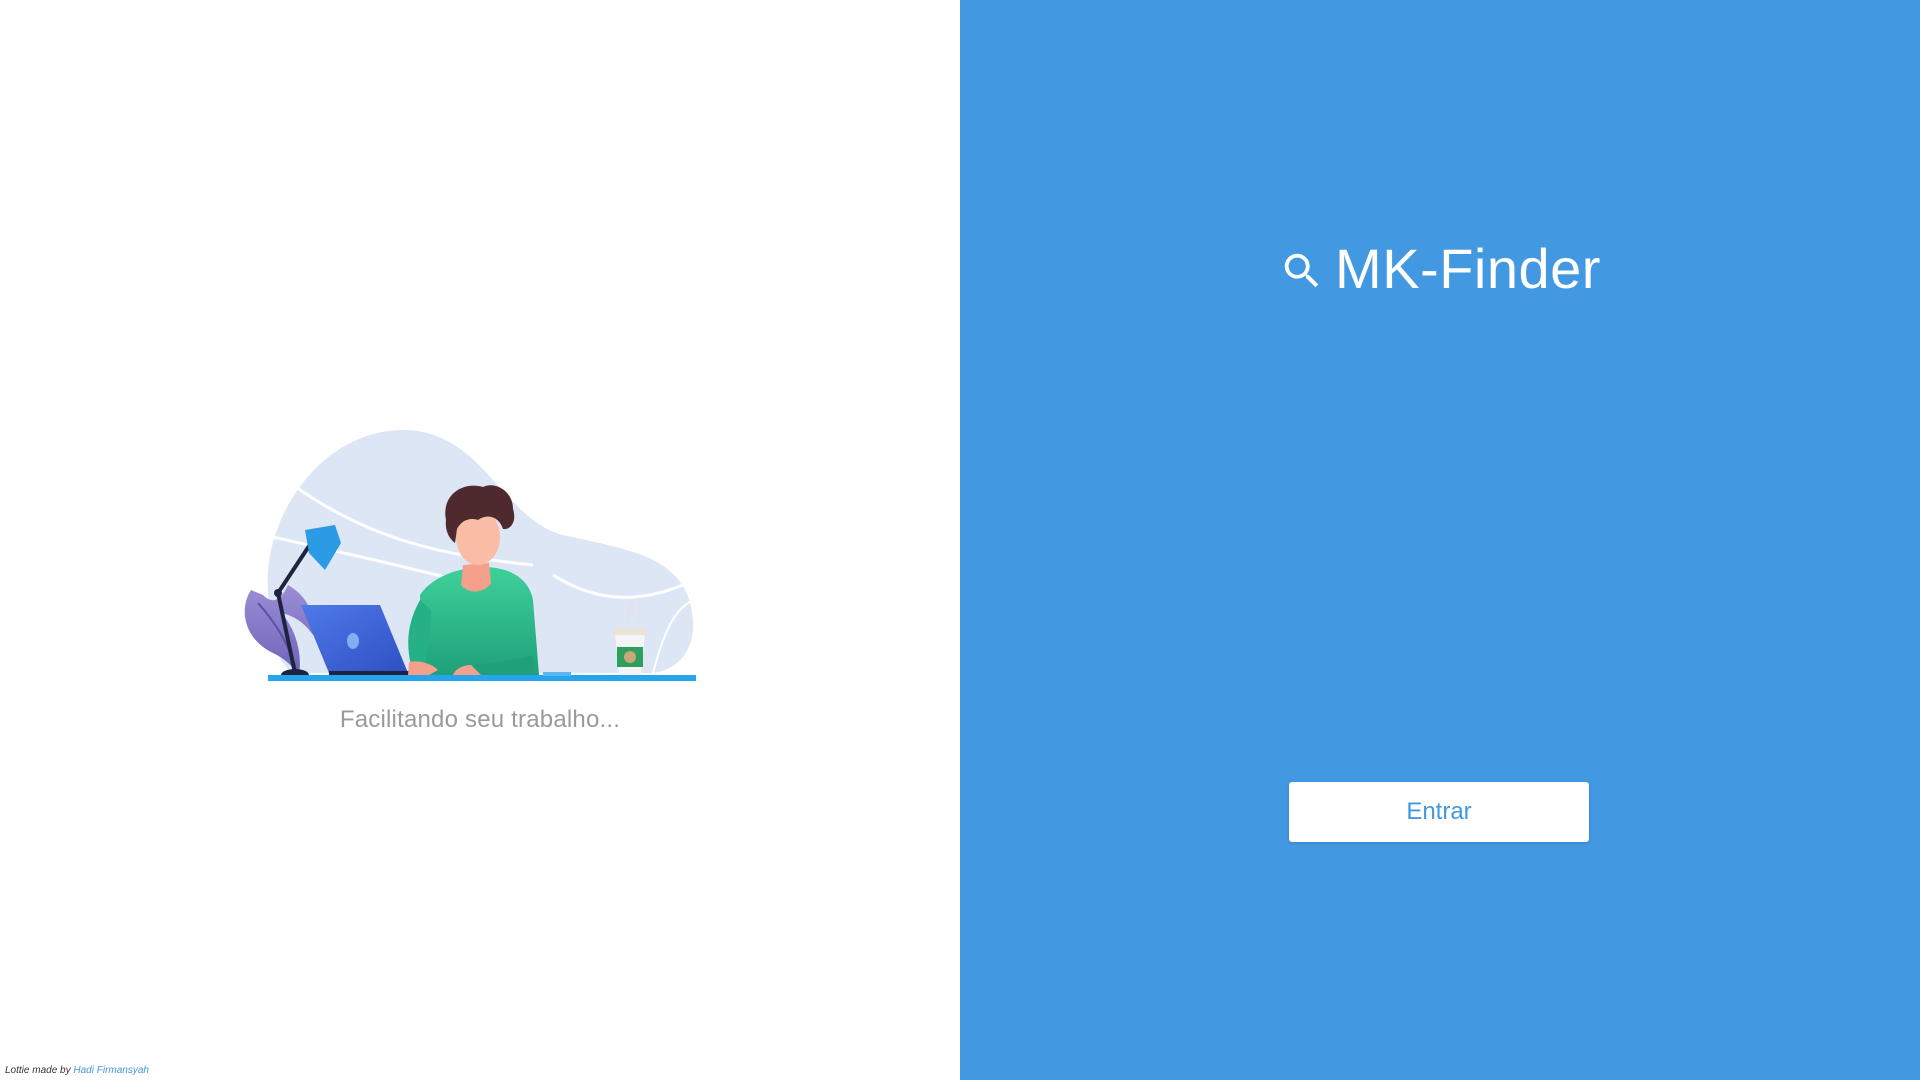 The height and width of the screenshot is (1080, 1920). I want to click on login-button: Entrar, so click(1439, 812).